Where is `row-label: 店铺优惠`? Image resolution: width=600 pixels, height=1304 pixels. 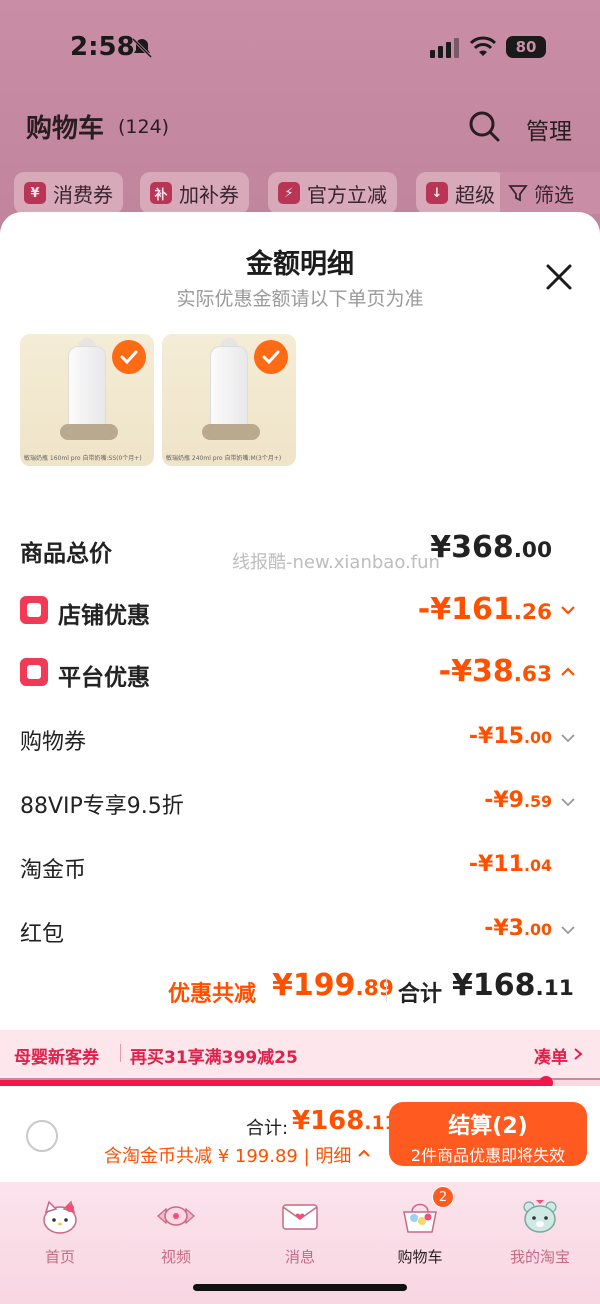 row-label: 店铺优惠 is located at coordinates (104, 616).